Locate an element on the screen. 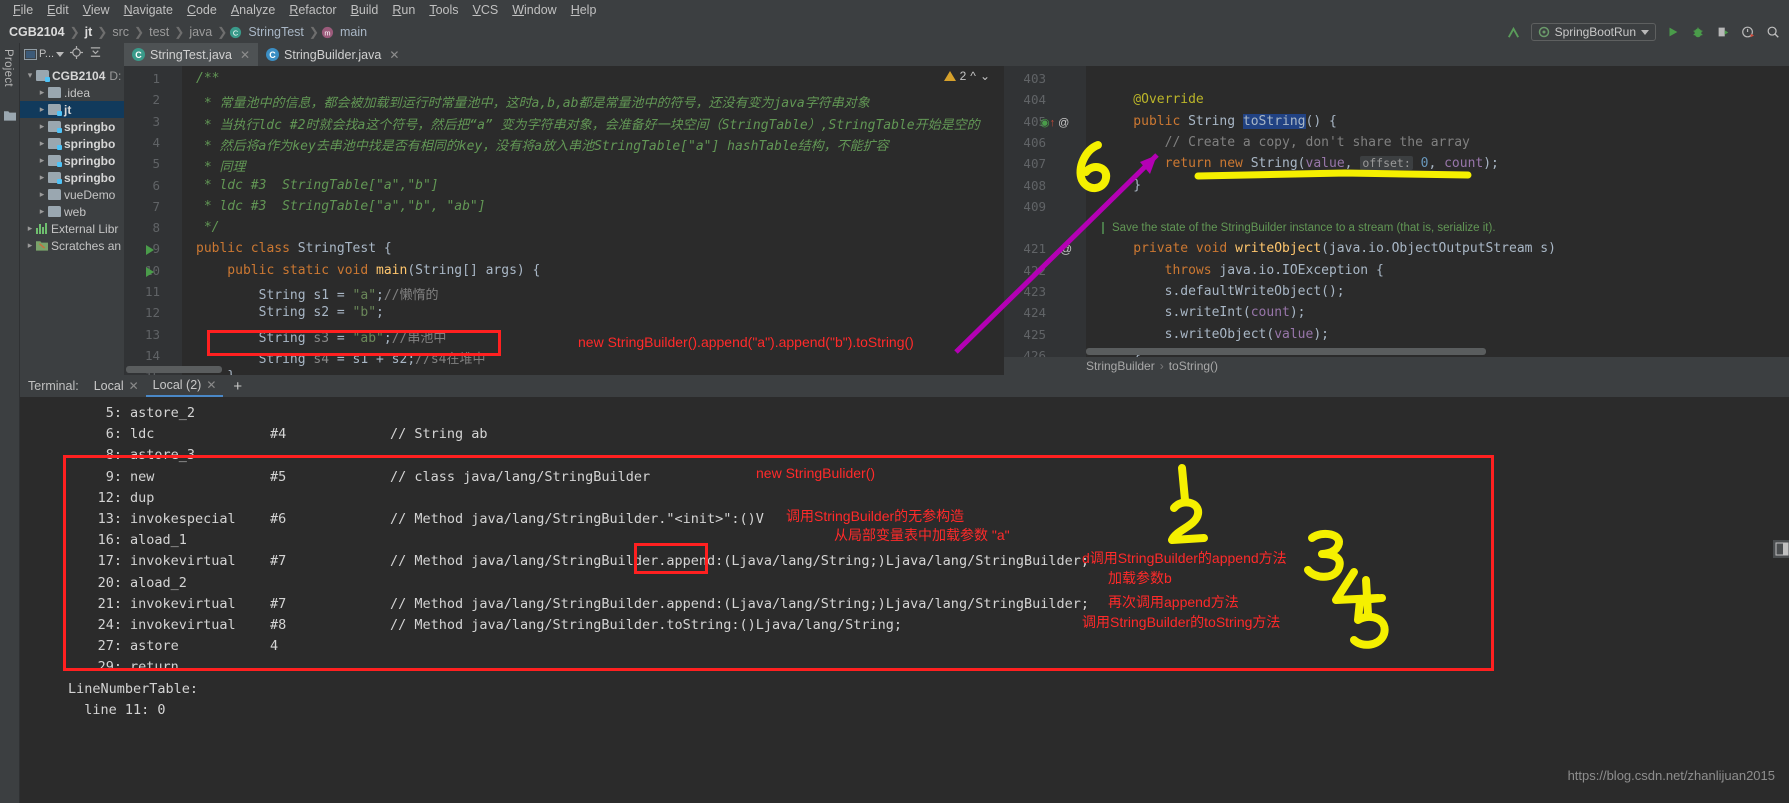 Image resolution: width=1789 pixels, height=803 pixels. tree-node-vuedemo: ▸ vueDemo is located at coordinates (72, 194).